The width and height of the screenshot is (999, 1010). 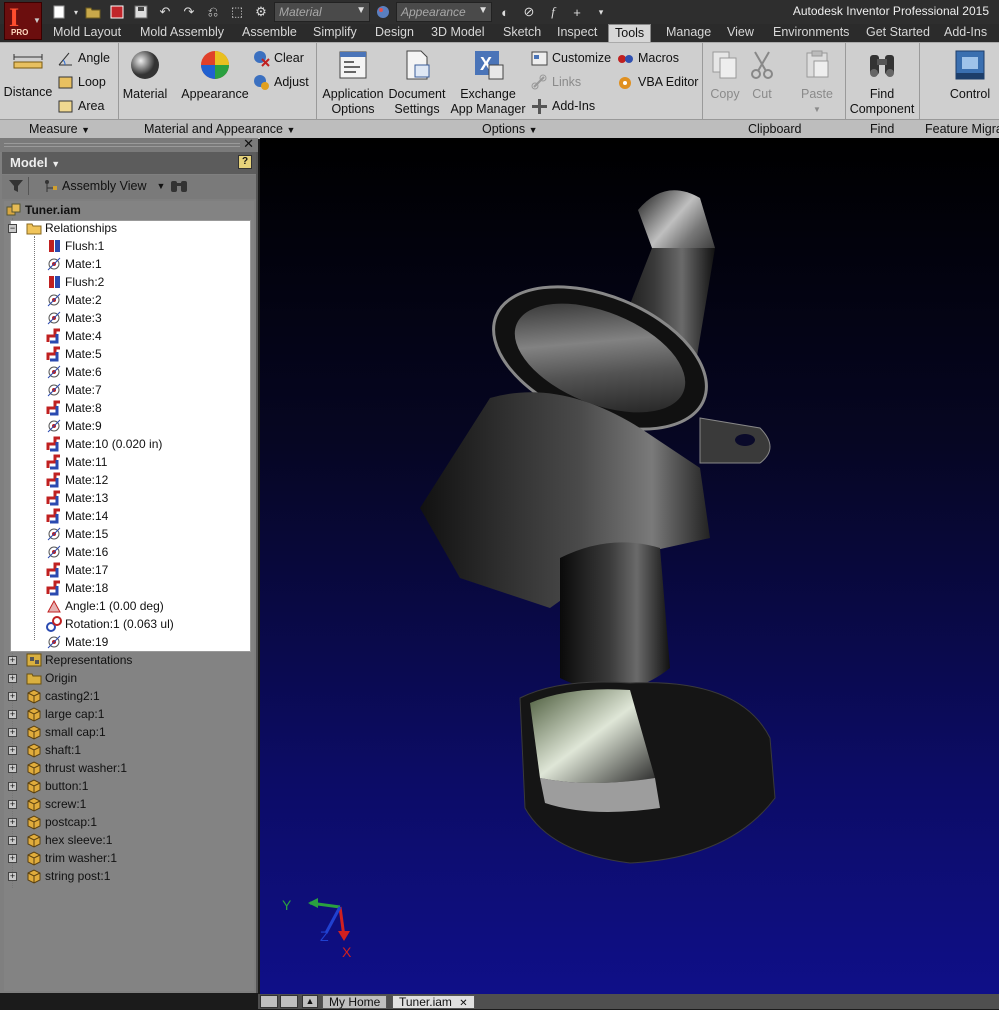 What do you see at coordinates (43, 210) in the screenshot?
I see `tree-root-assembly: Tuner.iam` at bounding box center [43, 210].